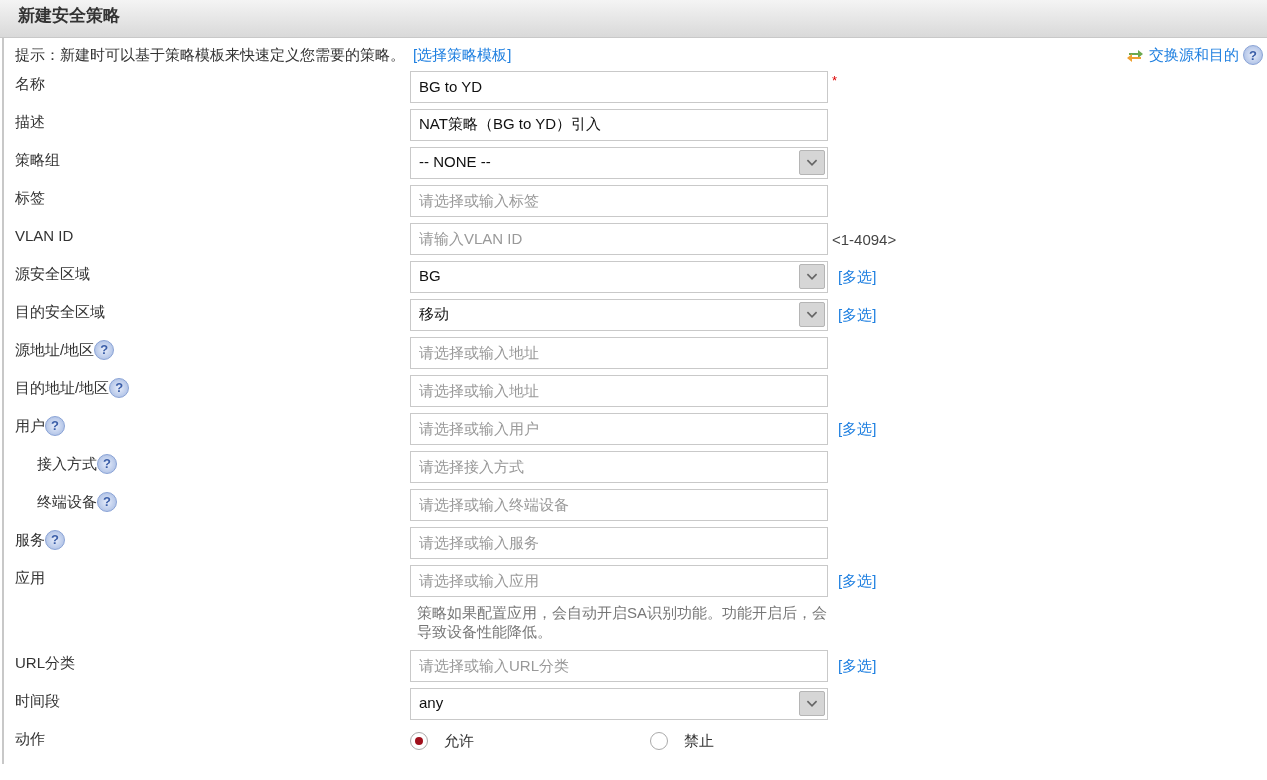 This screenshot has width=1267, height=780. What do you see at coordinates (60, 311) in the screenshot?
I see `field-label: 目的安全区域` at bounding box center [60, 311].